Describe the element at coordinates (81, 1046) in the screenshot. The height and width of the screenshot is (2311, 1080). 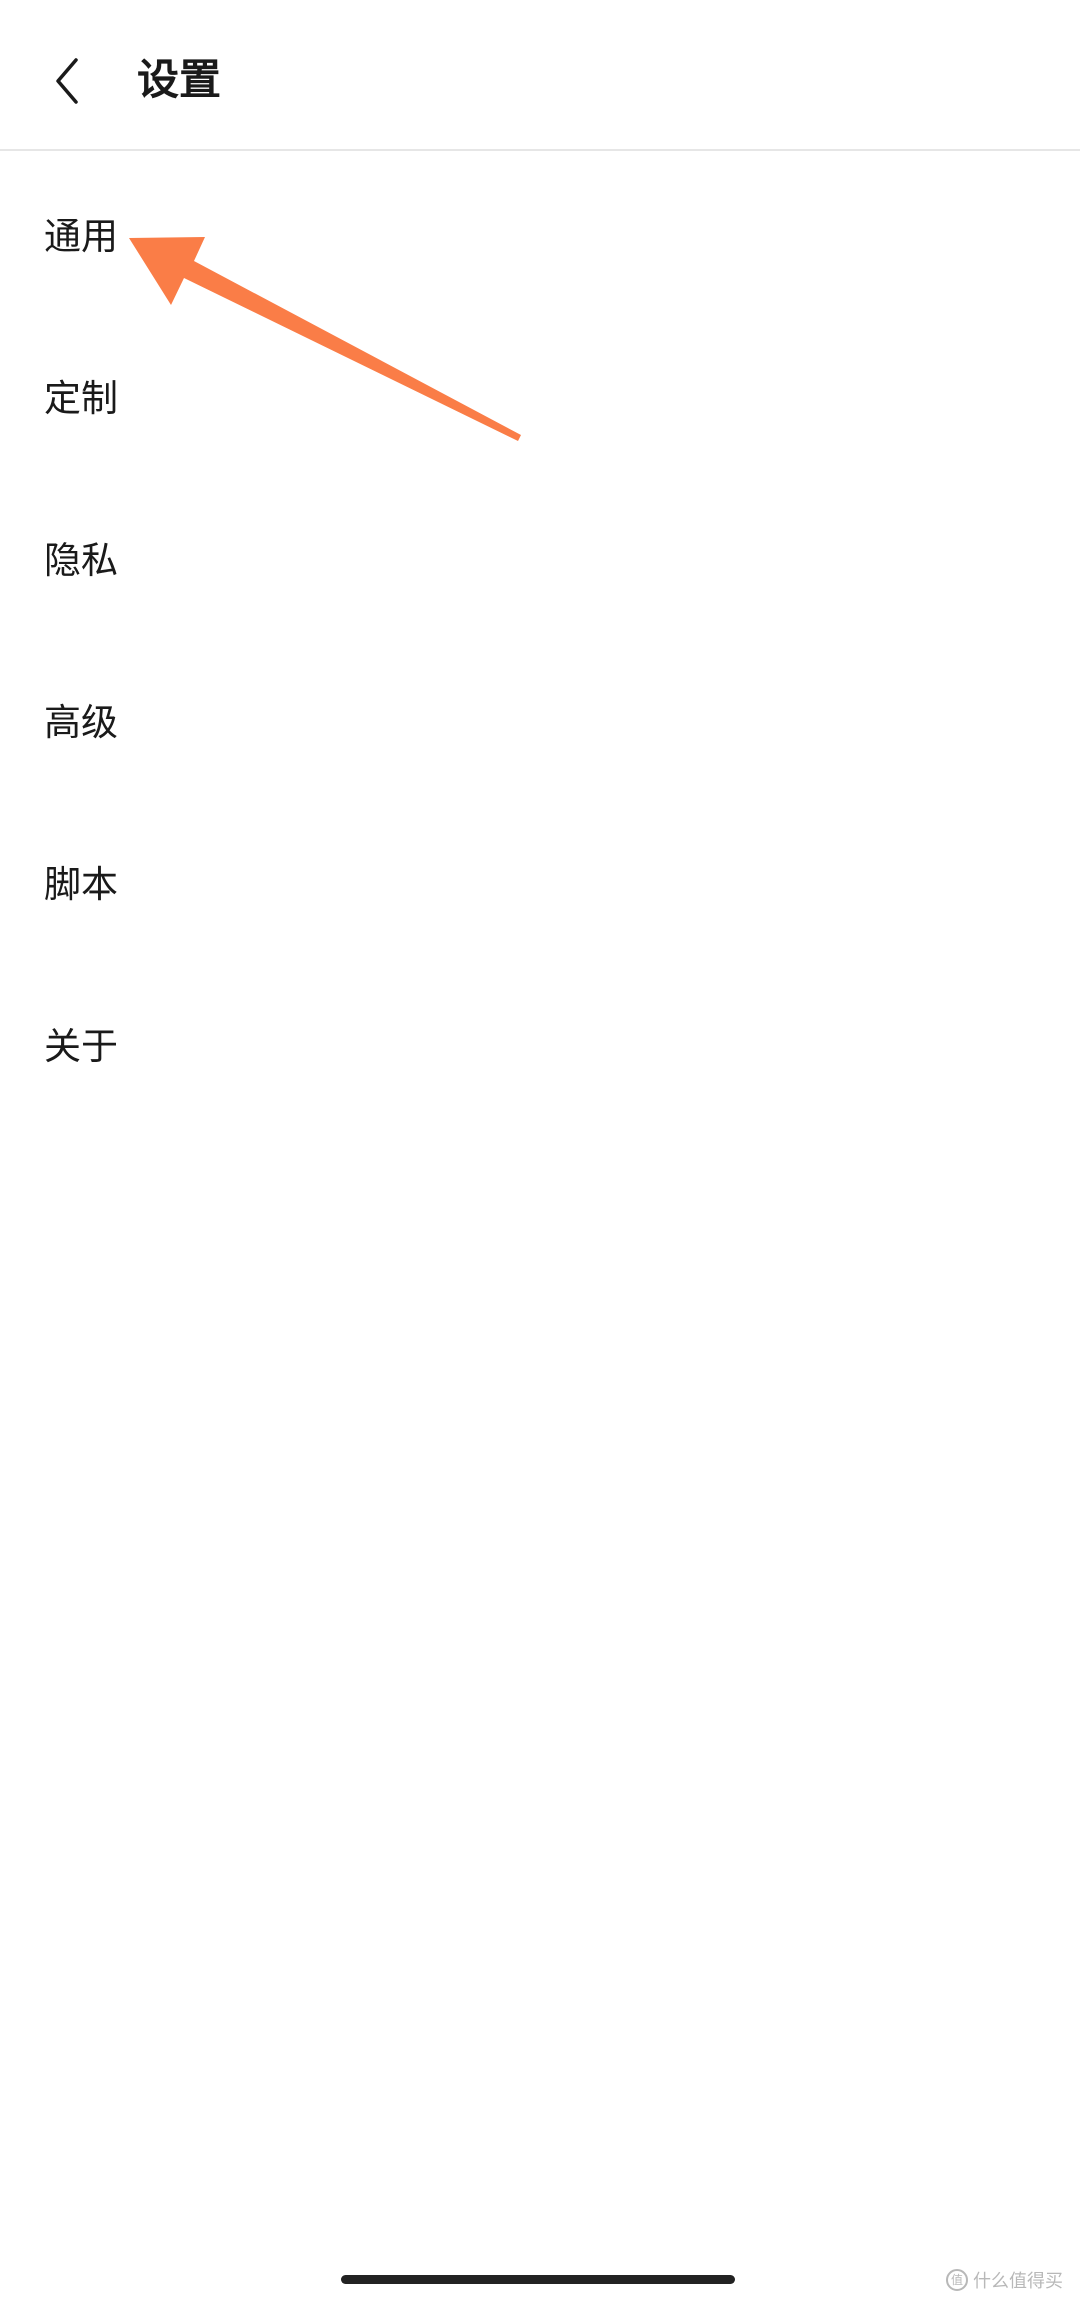
I see `settings-item-label: 关于` at that location.